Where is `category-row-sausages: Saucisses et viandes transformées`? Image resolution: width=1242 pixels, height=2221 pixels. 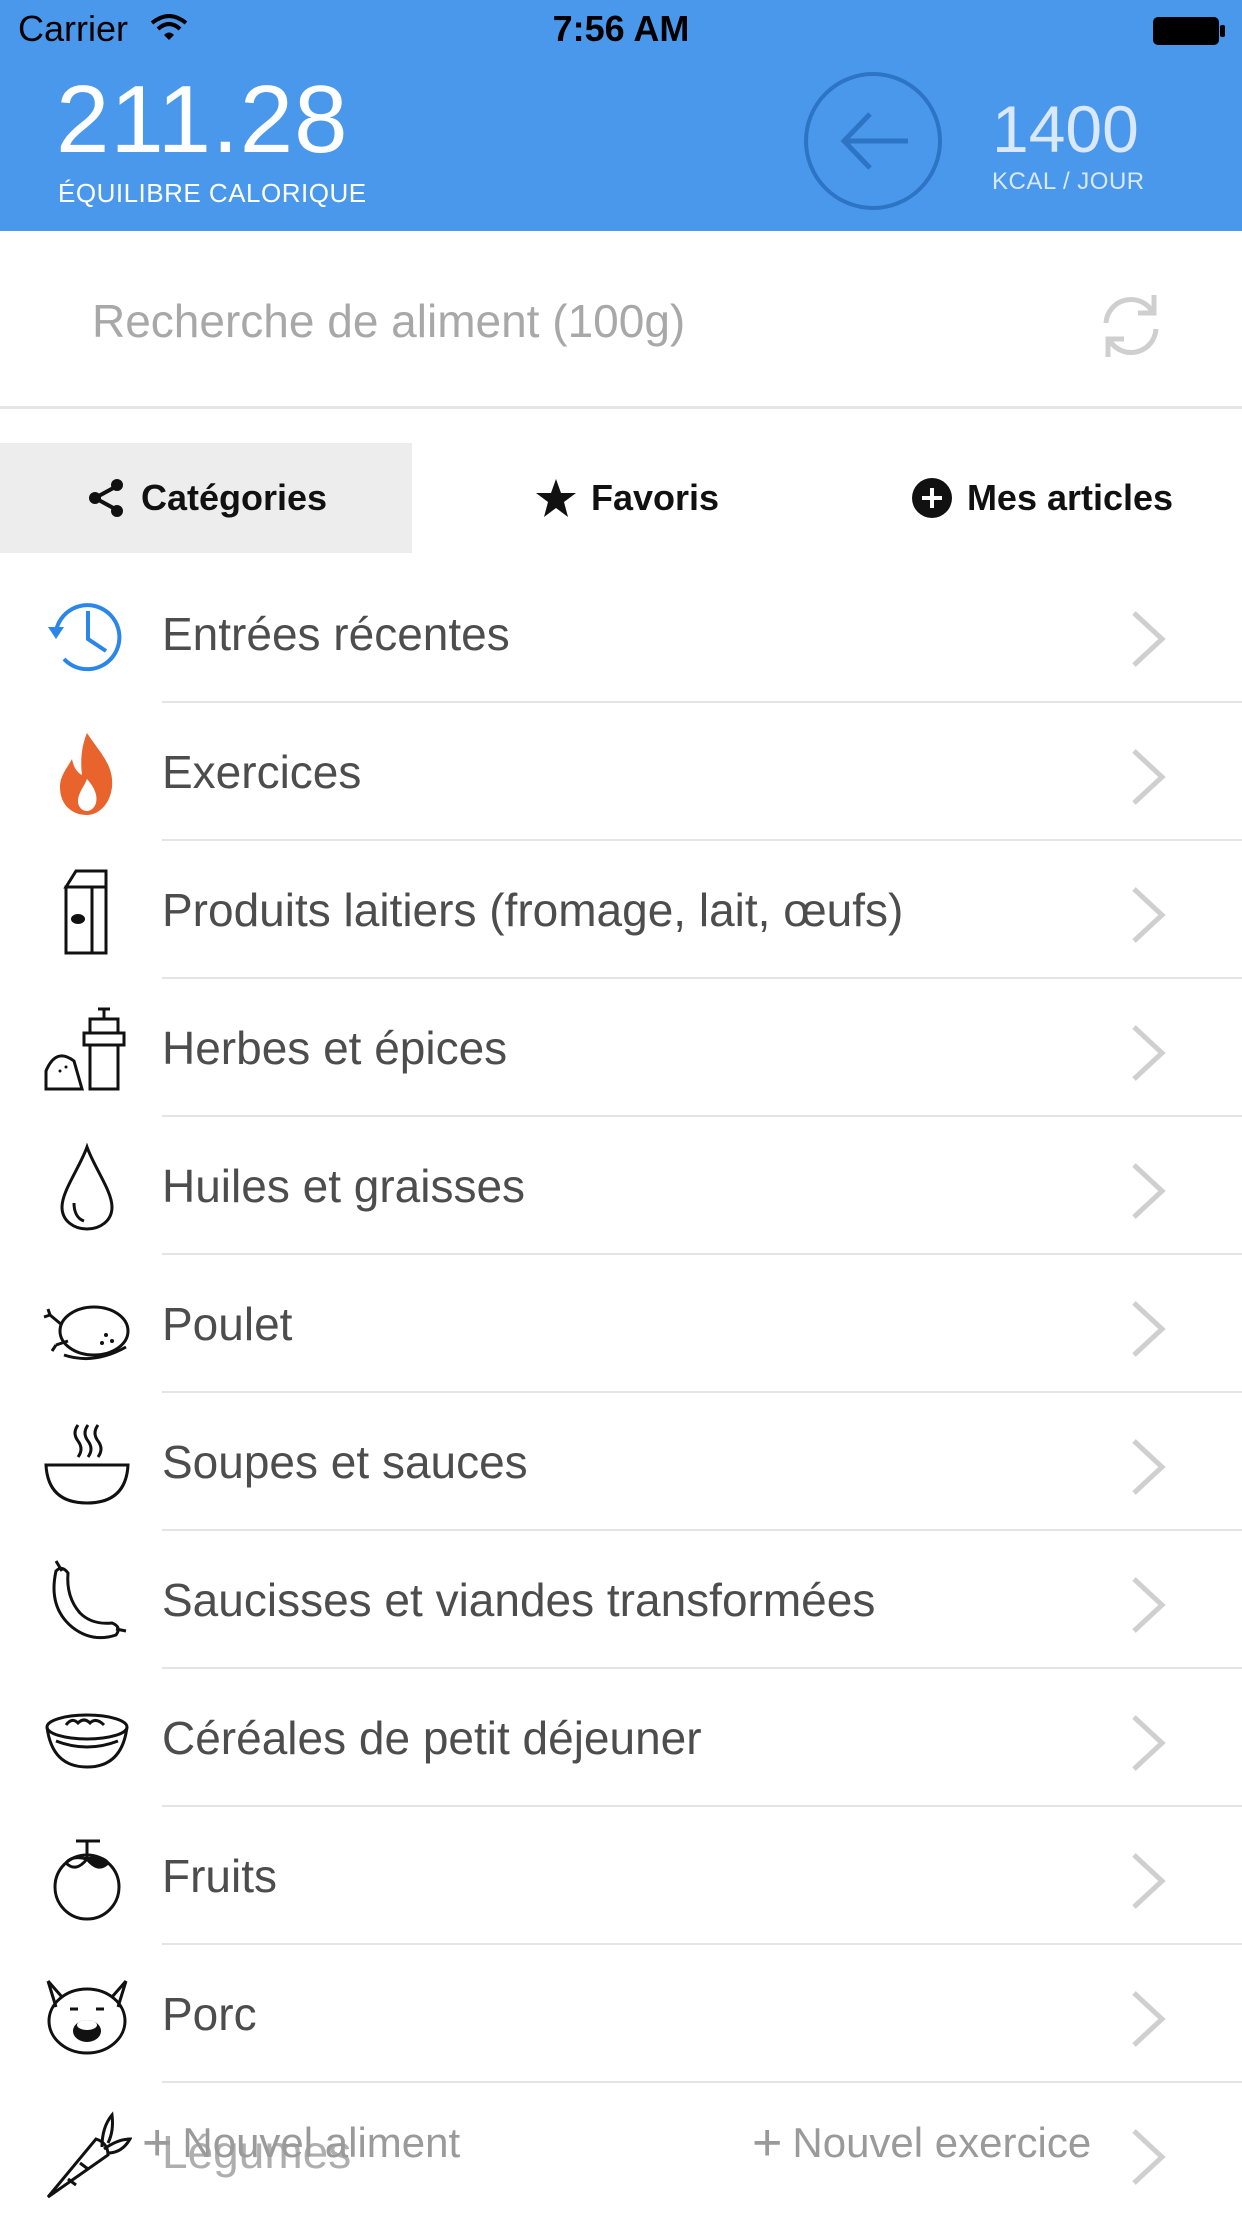
category-row-sausages: Saucisses et viandes transformées is located at coordinates (621, 1600).